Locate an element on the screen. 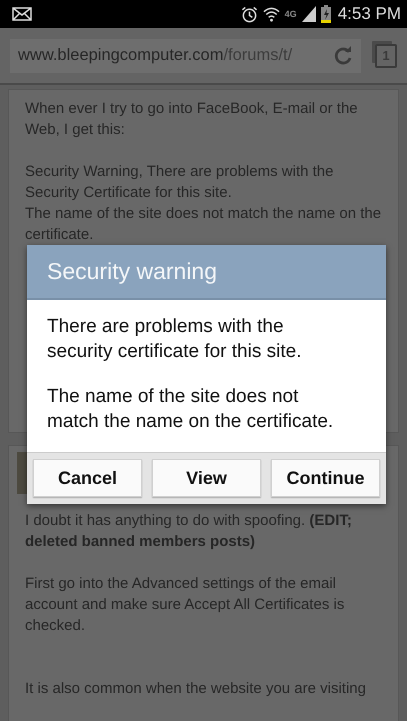 This screenshot has height=721, width=407. dialog-button: Cancel is located at coordinates (87, 478).